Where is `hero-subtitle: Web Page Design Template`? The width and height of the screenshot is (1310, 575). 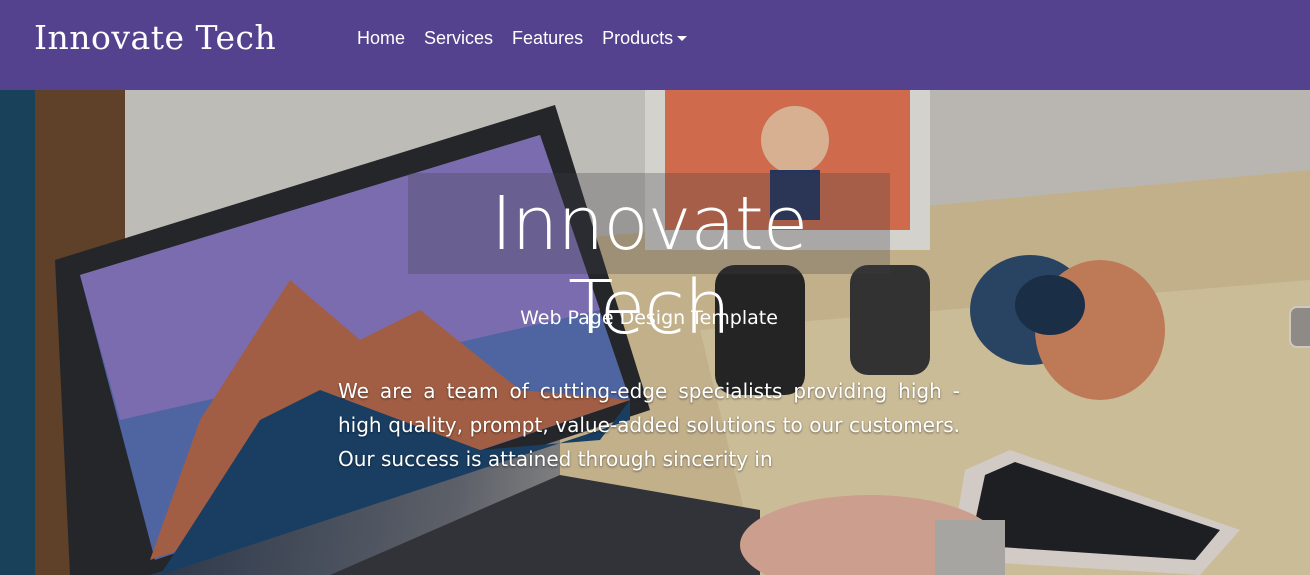 hero-subtitle: Web Page Design Template is located at coordinates (649, 318).